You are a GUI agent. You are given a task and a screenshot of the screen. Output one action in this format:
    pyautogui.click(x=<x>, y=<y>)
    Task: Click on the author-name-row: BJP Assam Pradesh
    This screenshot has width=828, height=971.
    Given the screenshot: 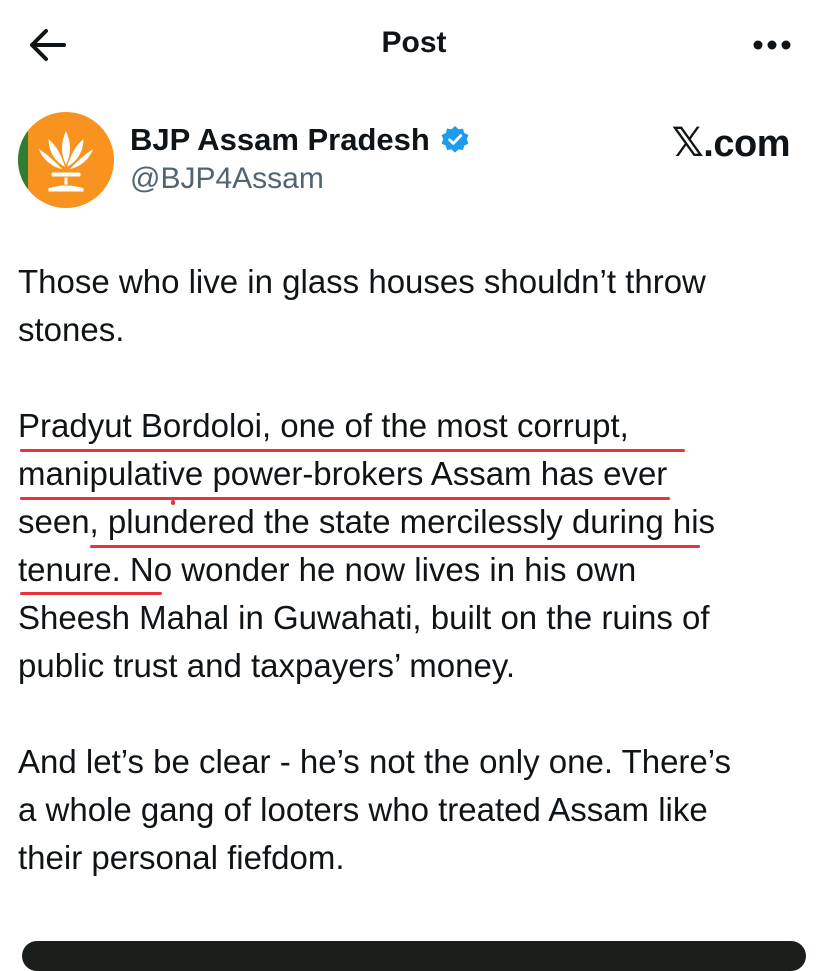 What is the action you would take?
    pyautogui.click(x=300, y=140)
    